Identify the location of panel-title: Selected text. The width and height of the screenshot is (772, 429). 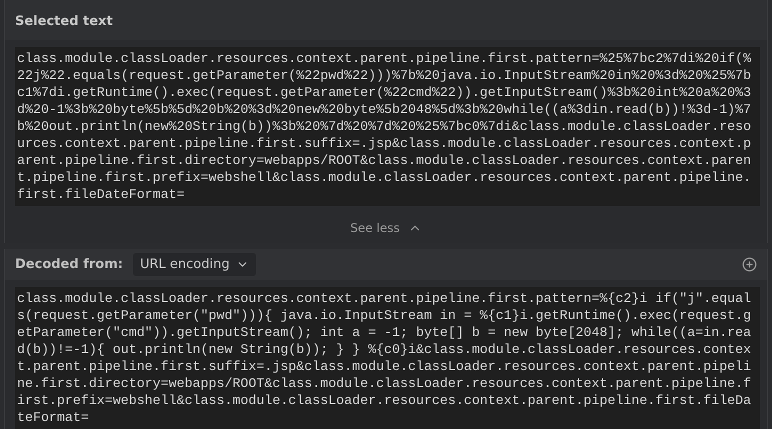
(64, 21).